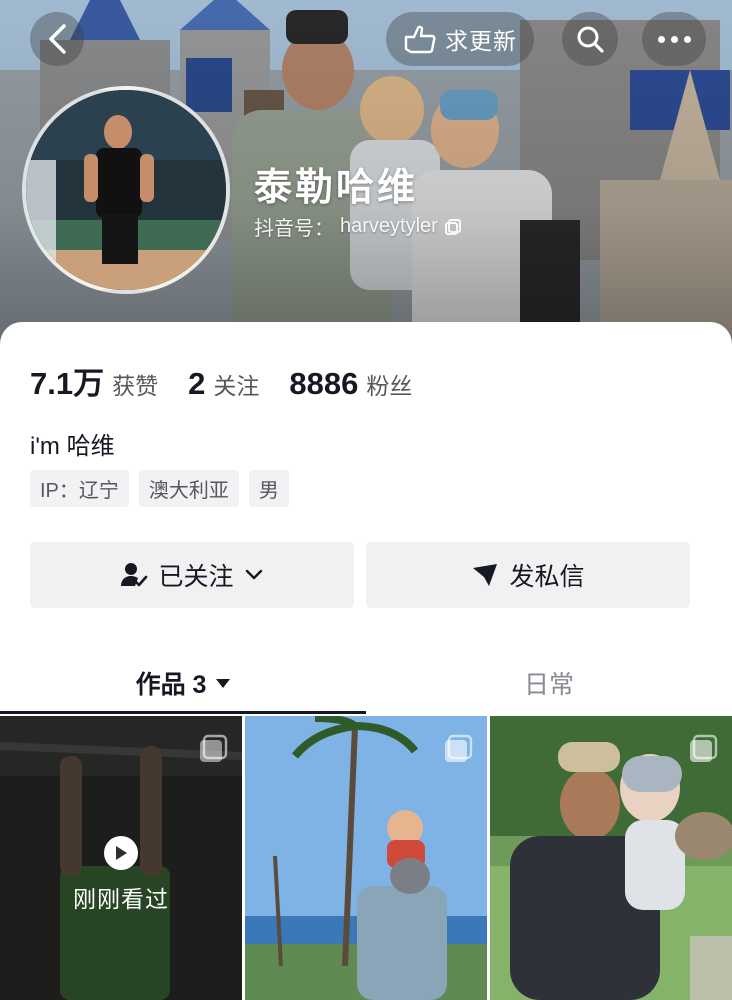 The height and width of the screenshot is (1000, 732). I want to click on recently-watched-label: 刚刚看过, so click(121, 899).